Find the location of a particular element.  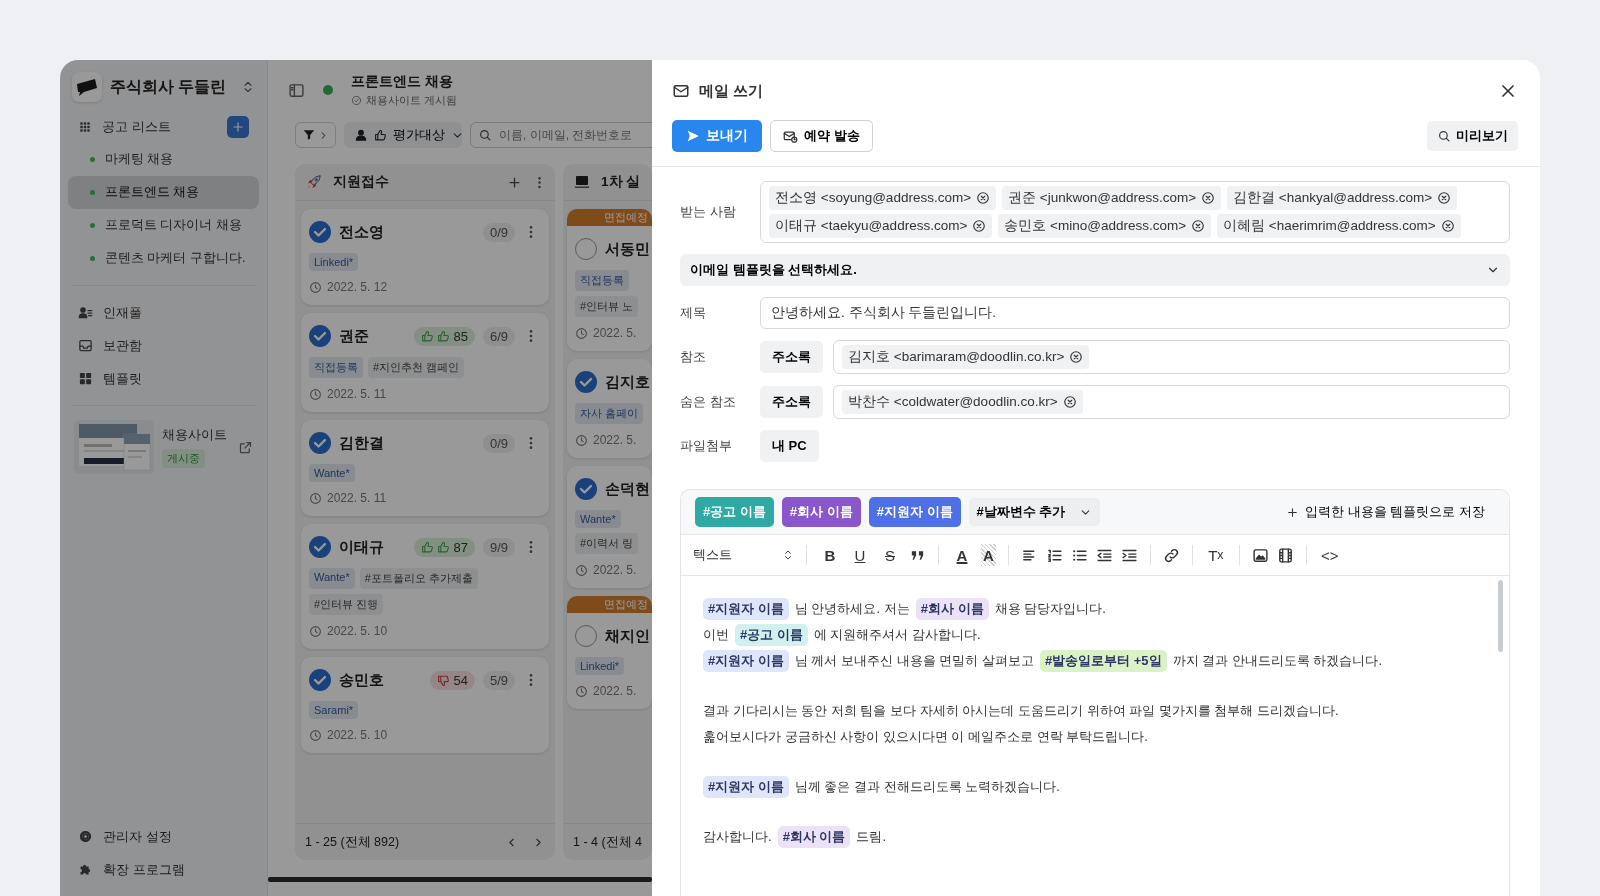

body-text: 이번 is located at coordinates (716, 635).